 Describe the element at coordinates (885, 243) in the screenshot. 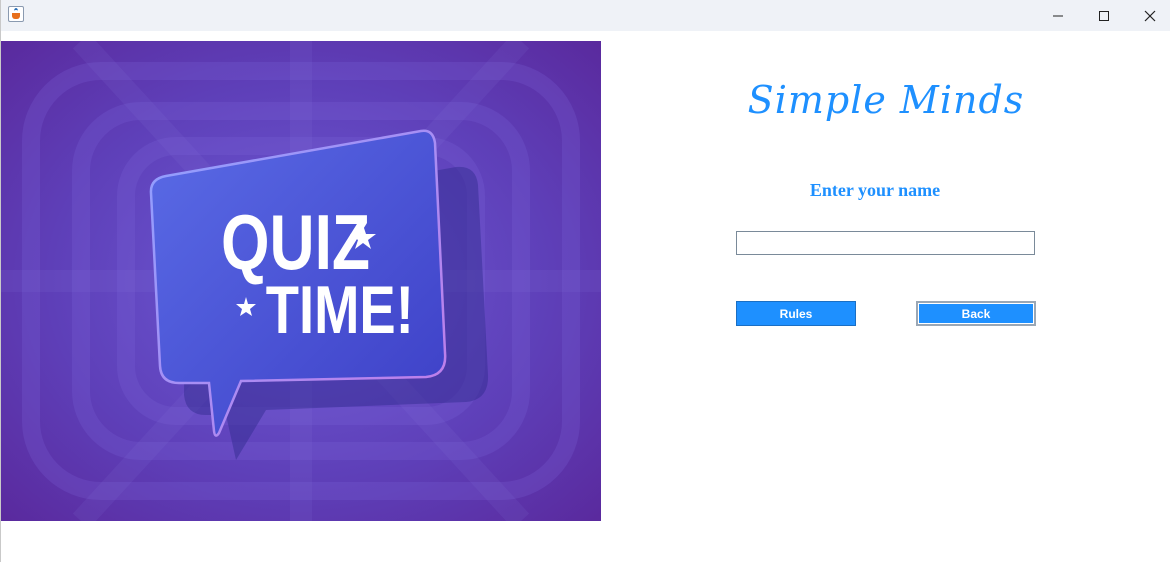

I see `name-input` at that location.